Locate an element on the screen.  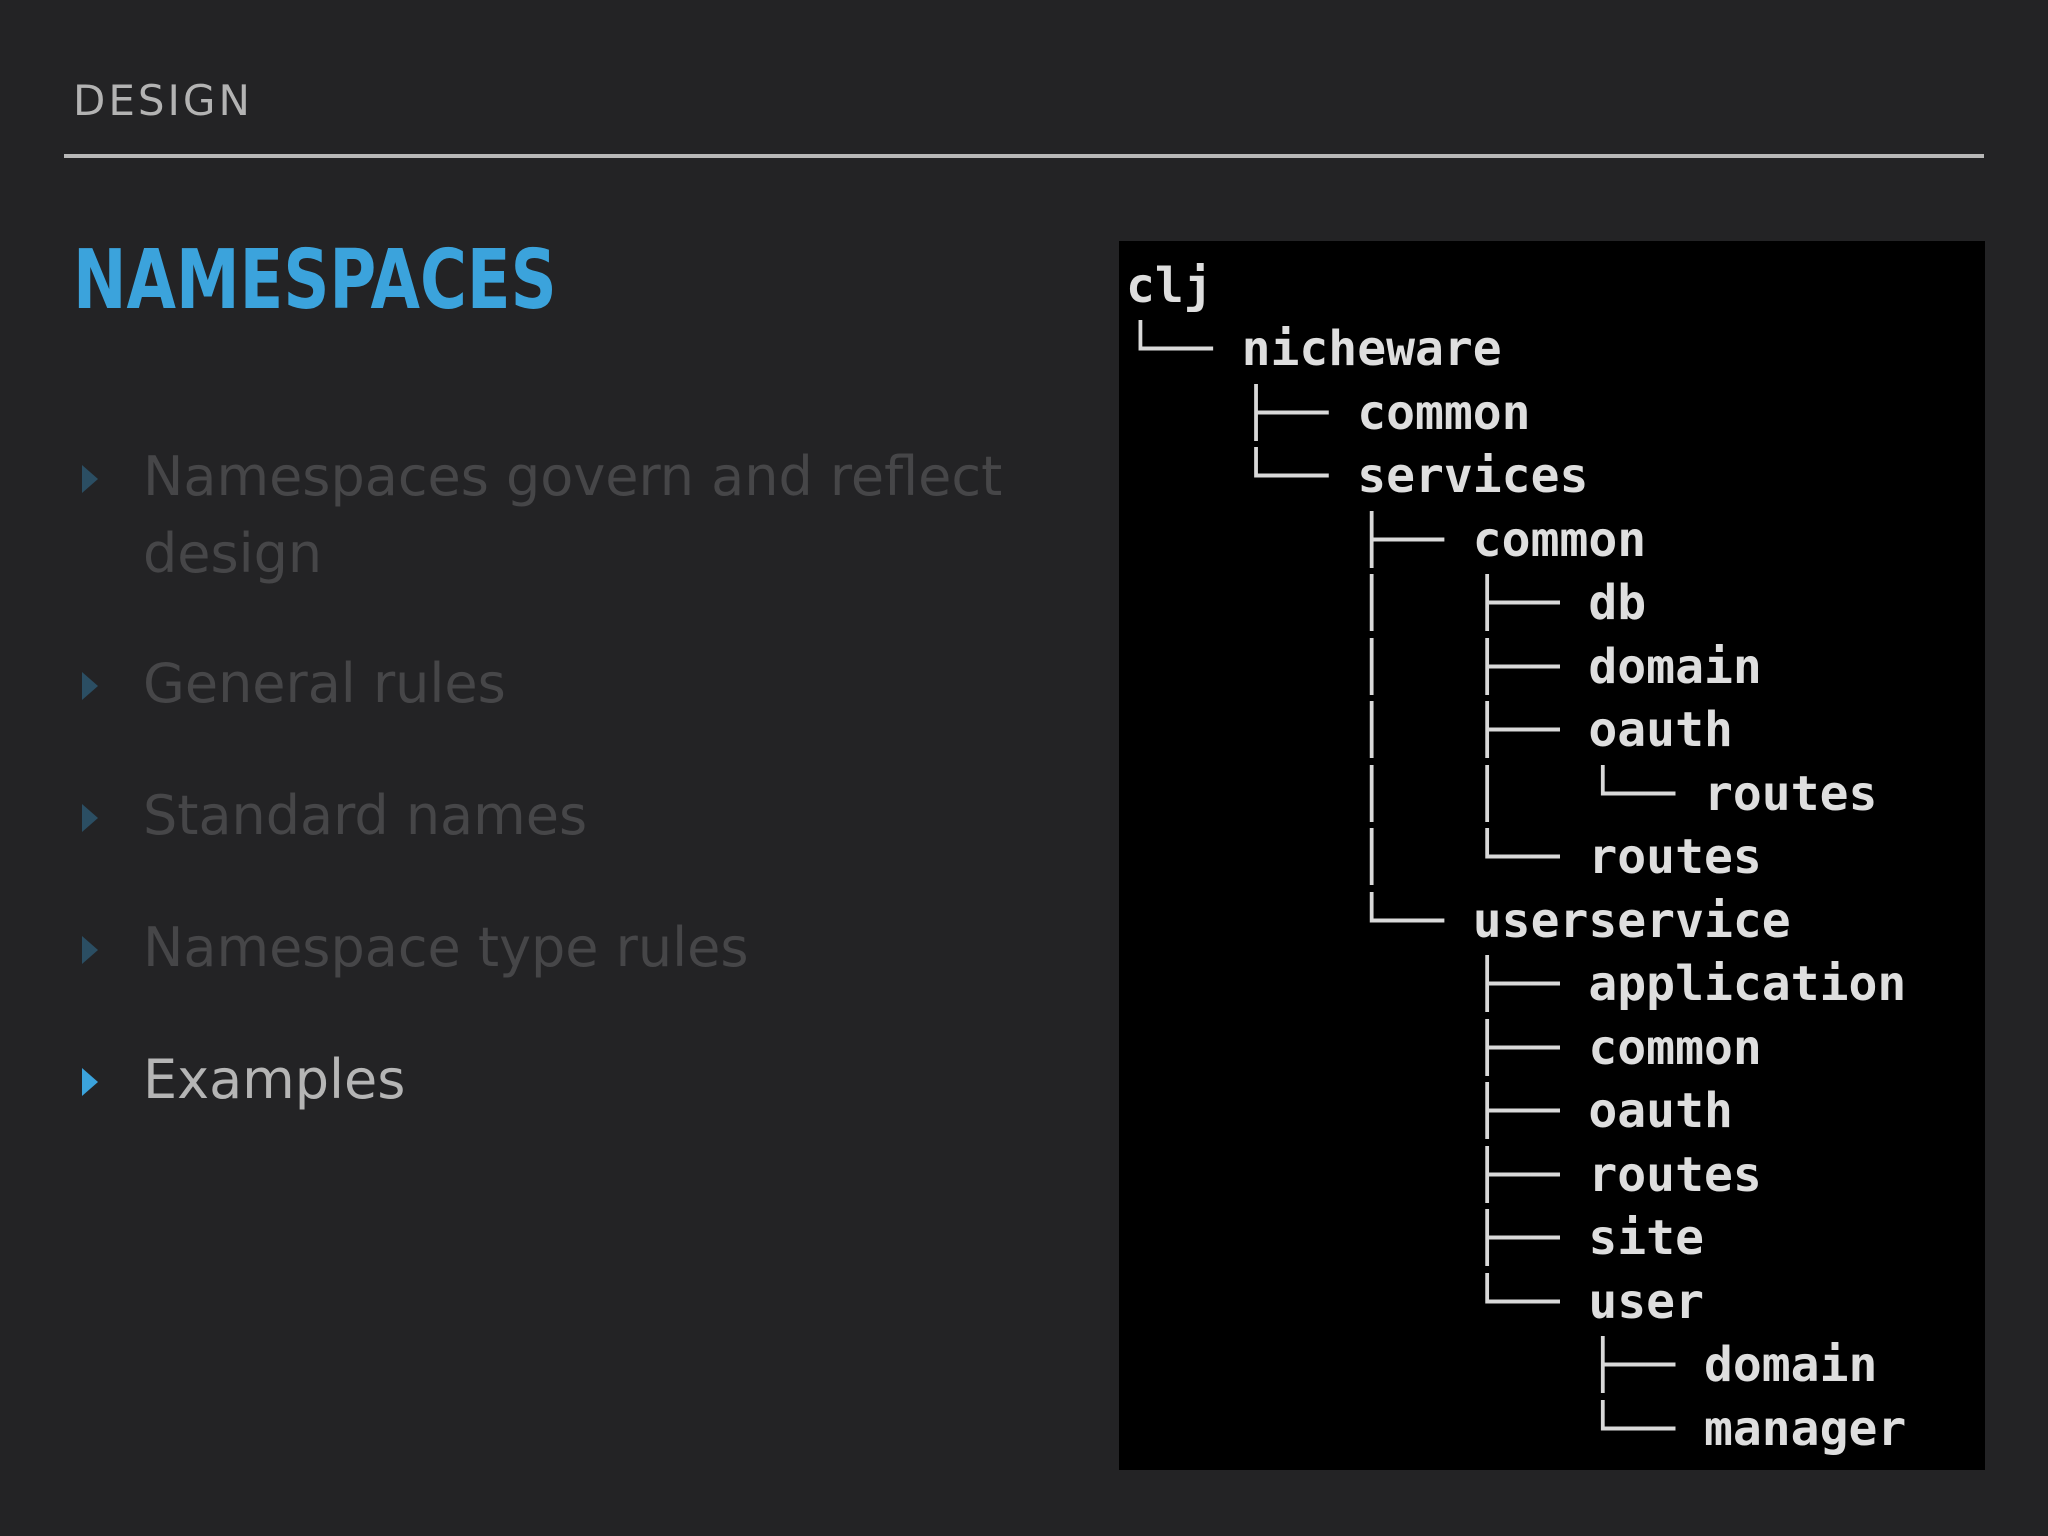
bullet-item: Namespace type rules is located at coordinates (558, 947).